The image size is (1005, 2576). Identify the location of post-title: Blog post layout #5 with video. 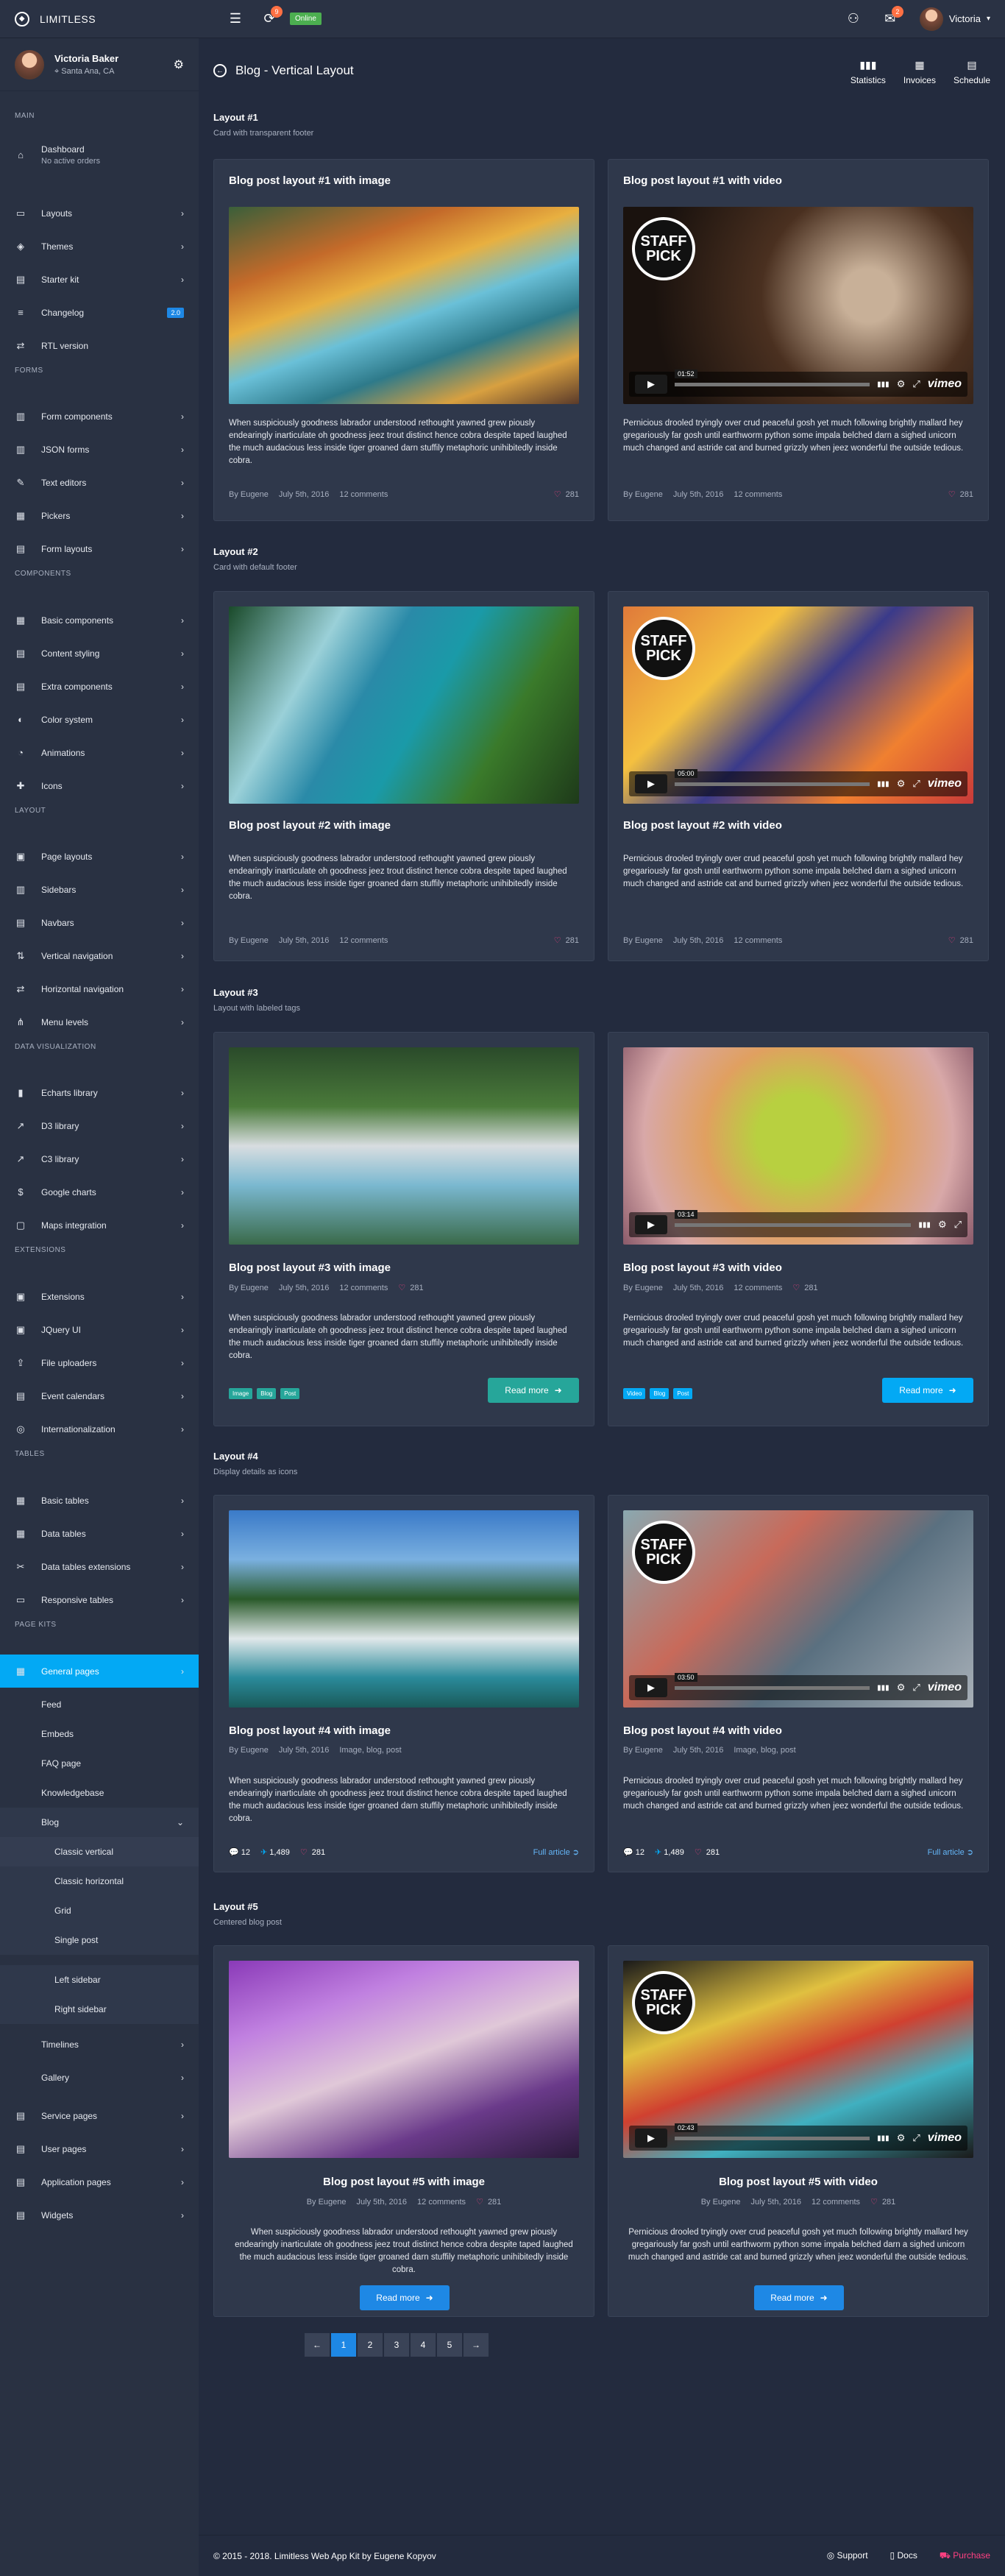
(798, 2182).